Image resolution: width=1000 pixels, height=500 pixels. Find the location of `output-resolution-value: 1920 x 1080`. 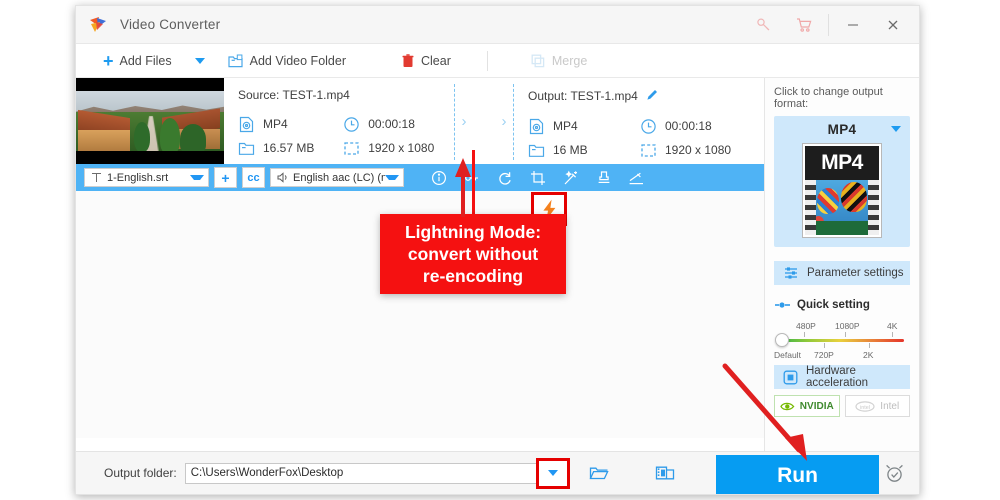

output-resolution-value: 1920 x 1080 is located at coordinates (698, 150).